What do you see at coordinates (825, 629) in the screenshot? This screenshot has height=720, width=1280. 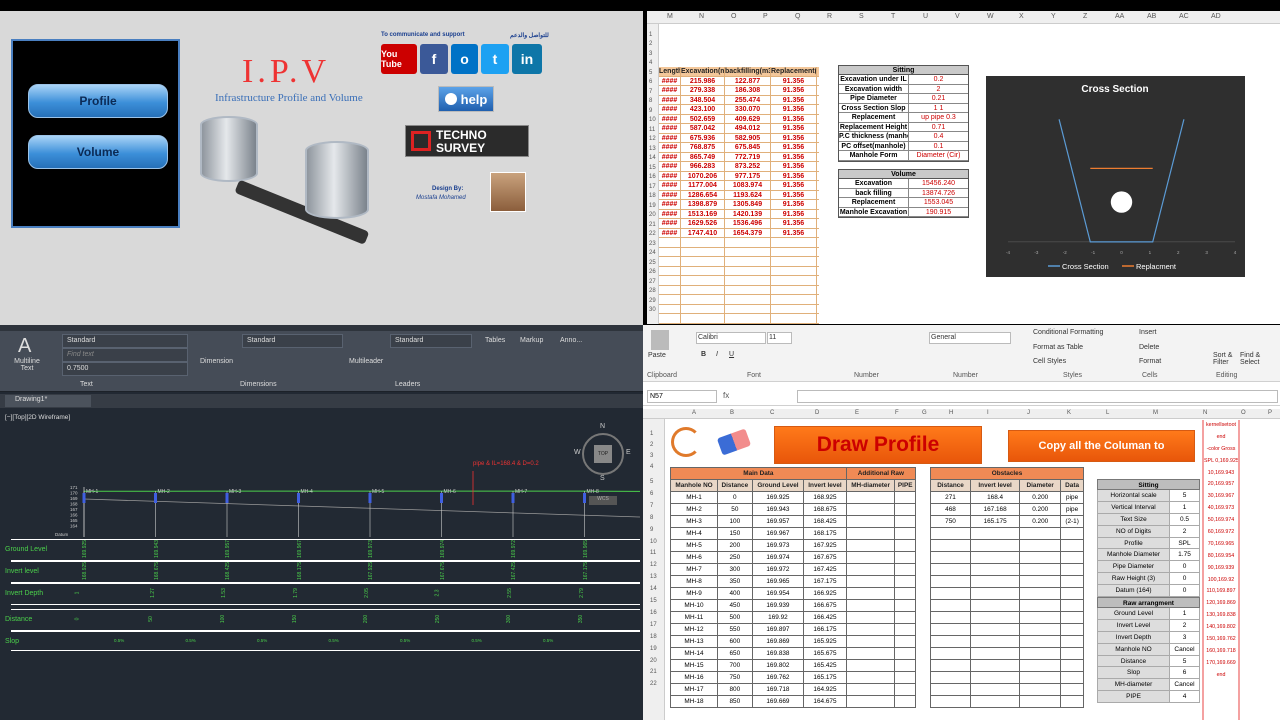 I see `table-cell: 166.175` at bounding box center [825, 629].